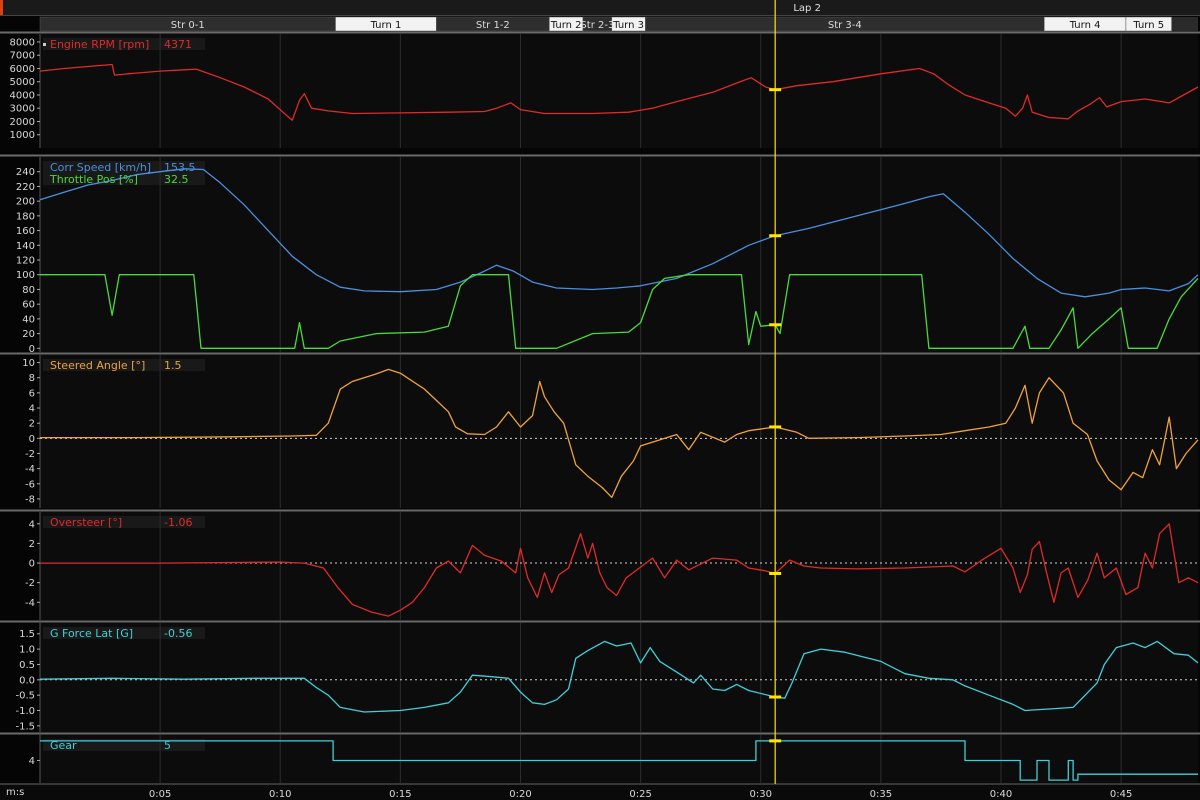 The width and height of the screenshot is (1200, 800). Describe the element at coordinates (628, 25) in the screenshot. I see `segment-label: Turn 3` at that location.